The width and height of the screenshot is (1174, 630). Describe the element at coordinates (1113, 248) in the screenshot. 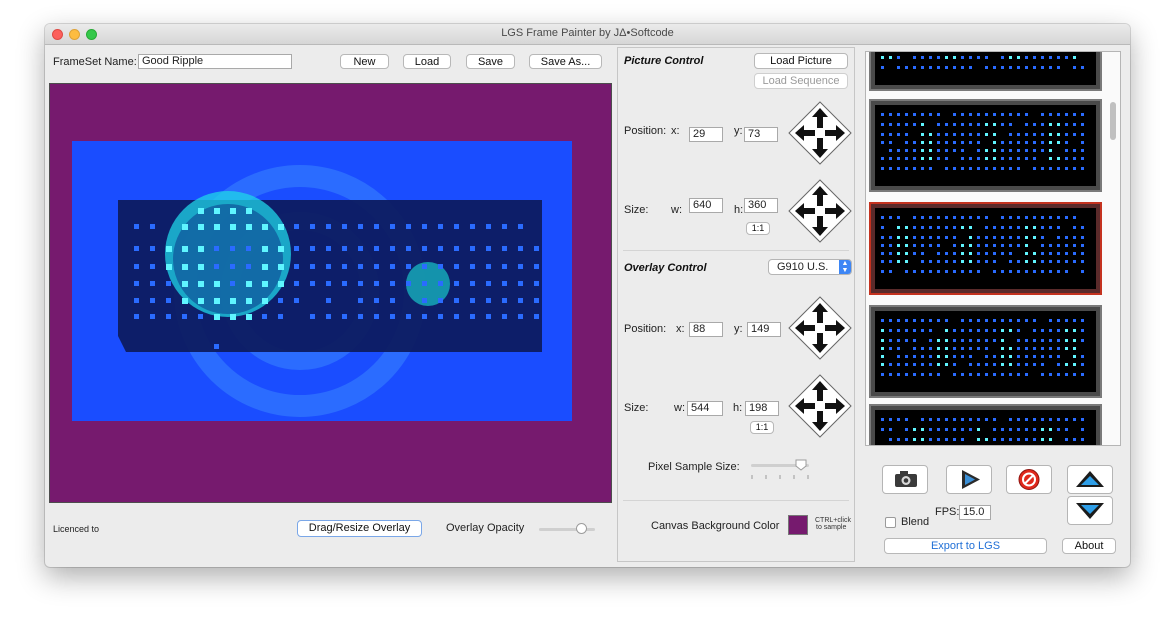

I see `frame-list-scrollbar` at that location.